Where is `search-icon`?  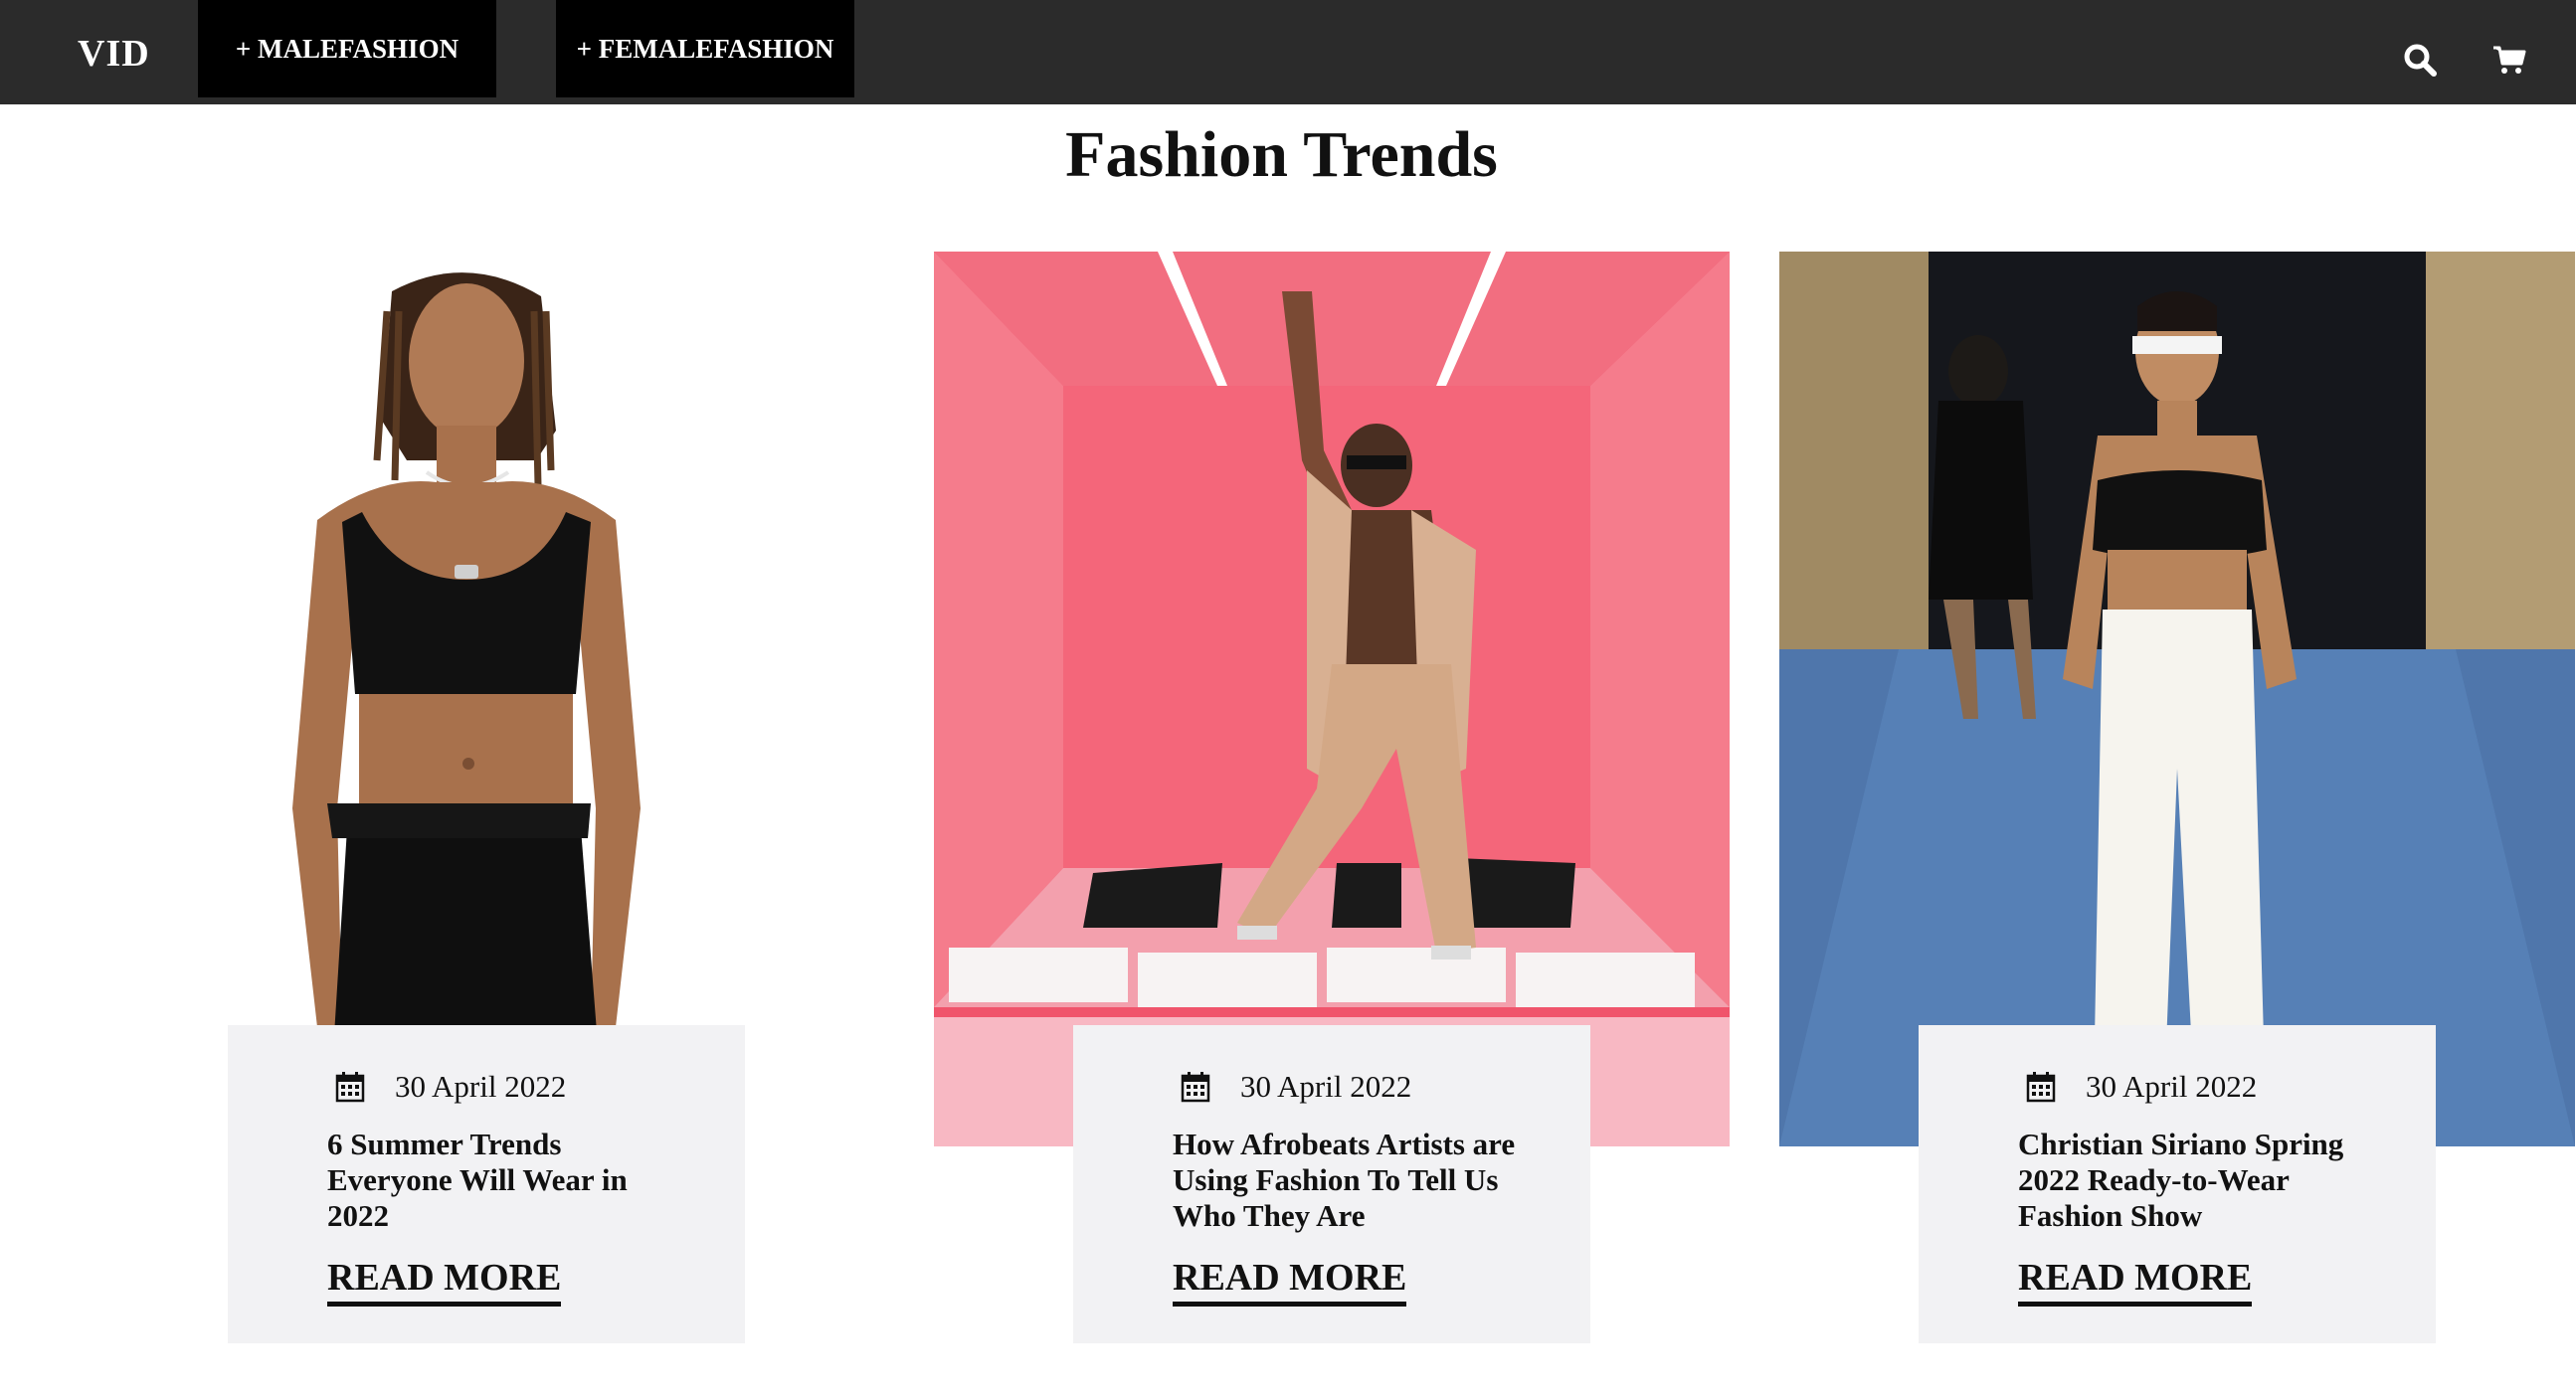
search-icon is located at coordinates (2420, 60).